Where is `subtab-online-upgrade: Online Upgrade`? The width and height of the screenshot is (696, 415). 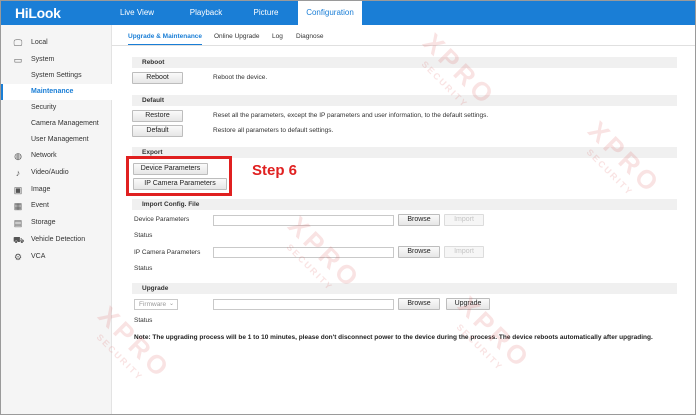 subtab-online-upgrade: Online Upgrade is located at coordinates (237, 38).